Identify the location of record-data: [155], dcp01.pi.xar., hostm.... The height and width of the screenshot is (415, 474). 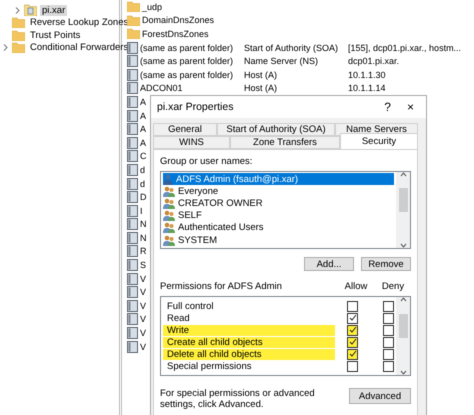
(405, 47).